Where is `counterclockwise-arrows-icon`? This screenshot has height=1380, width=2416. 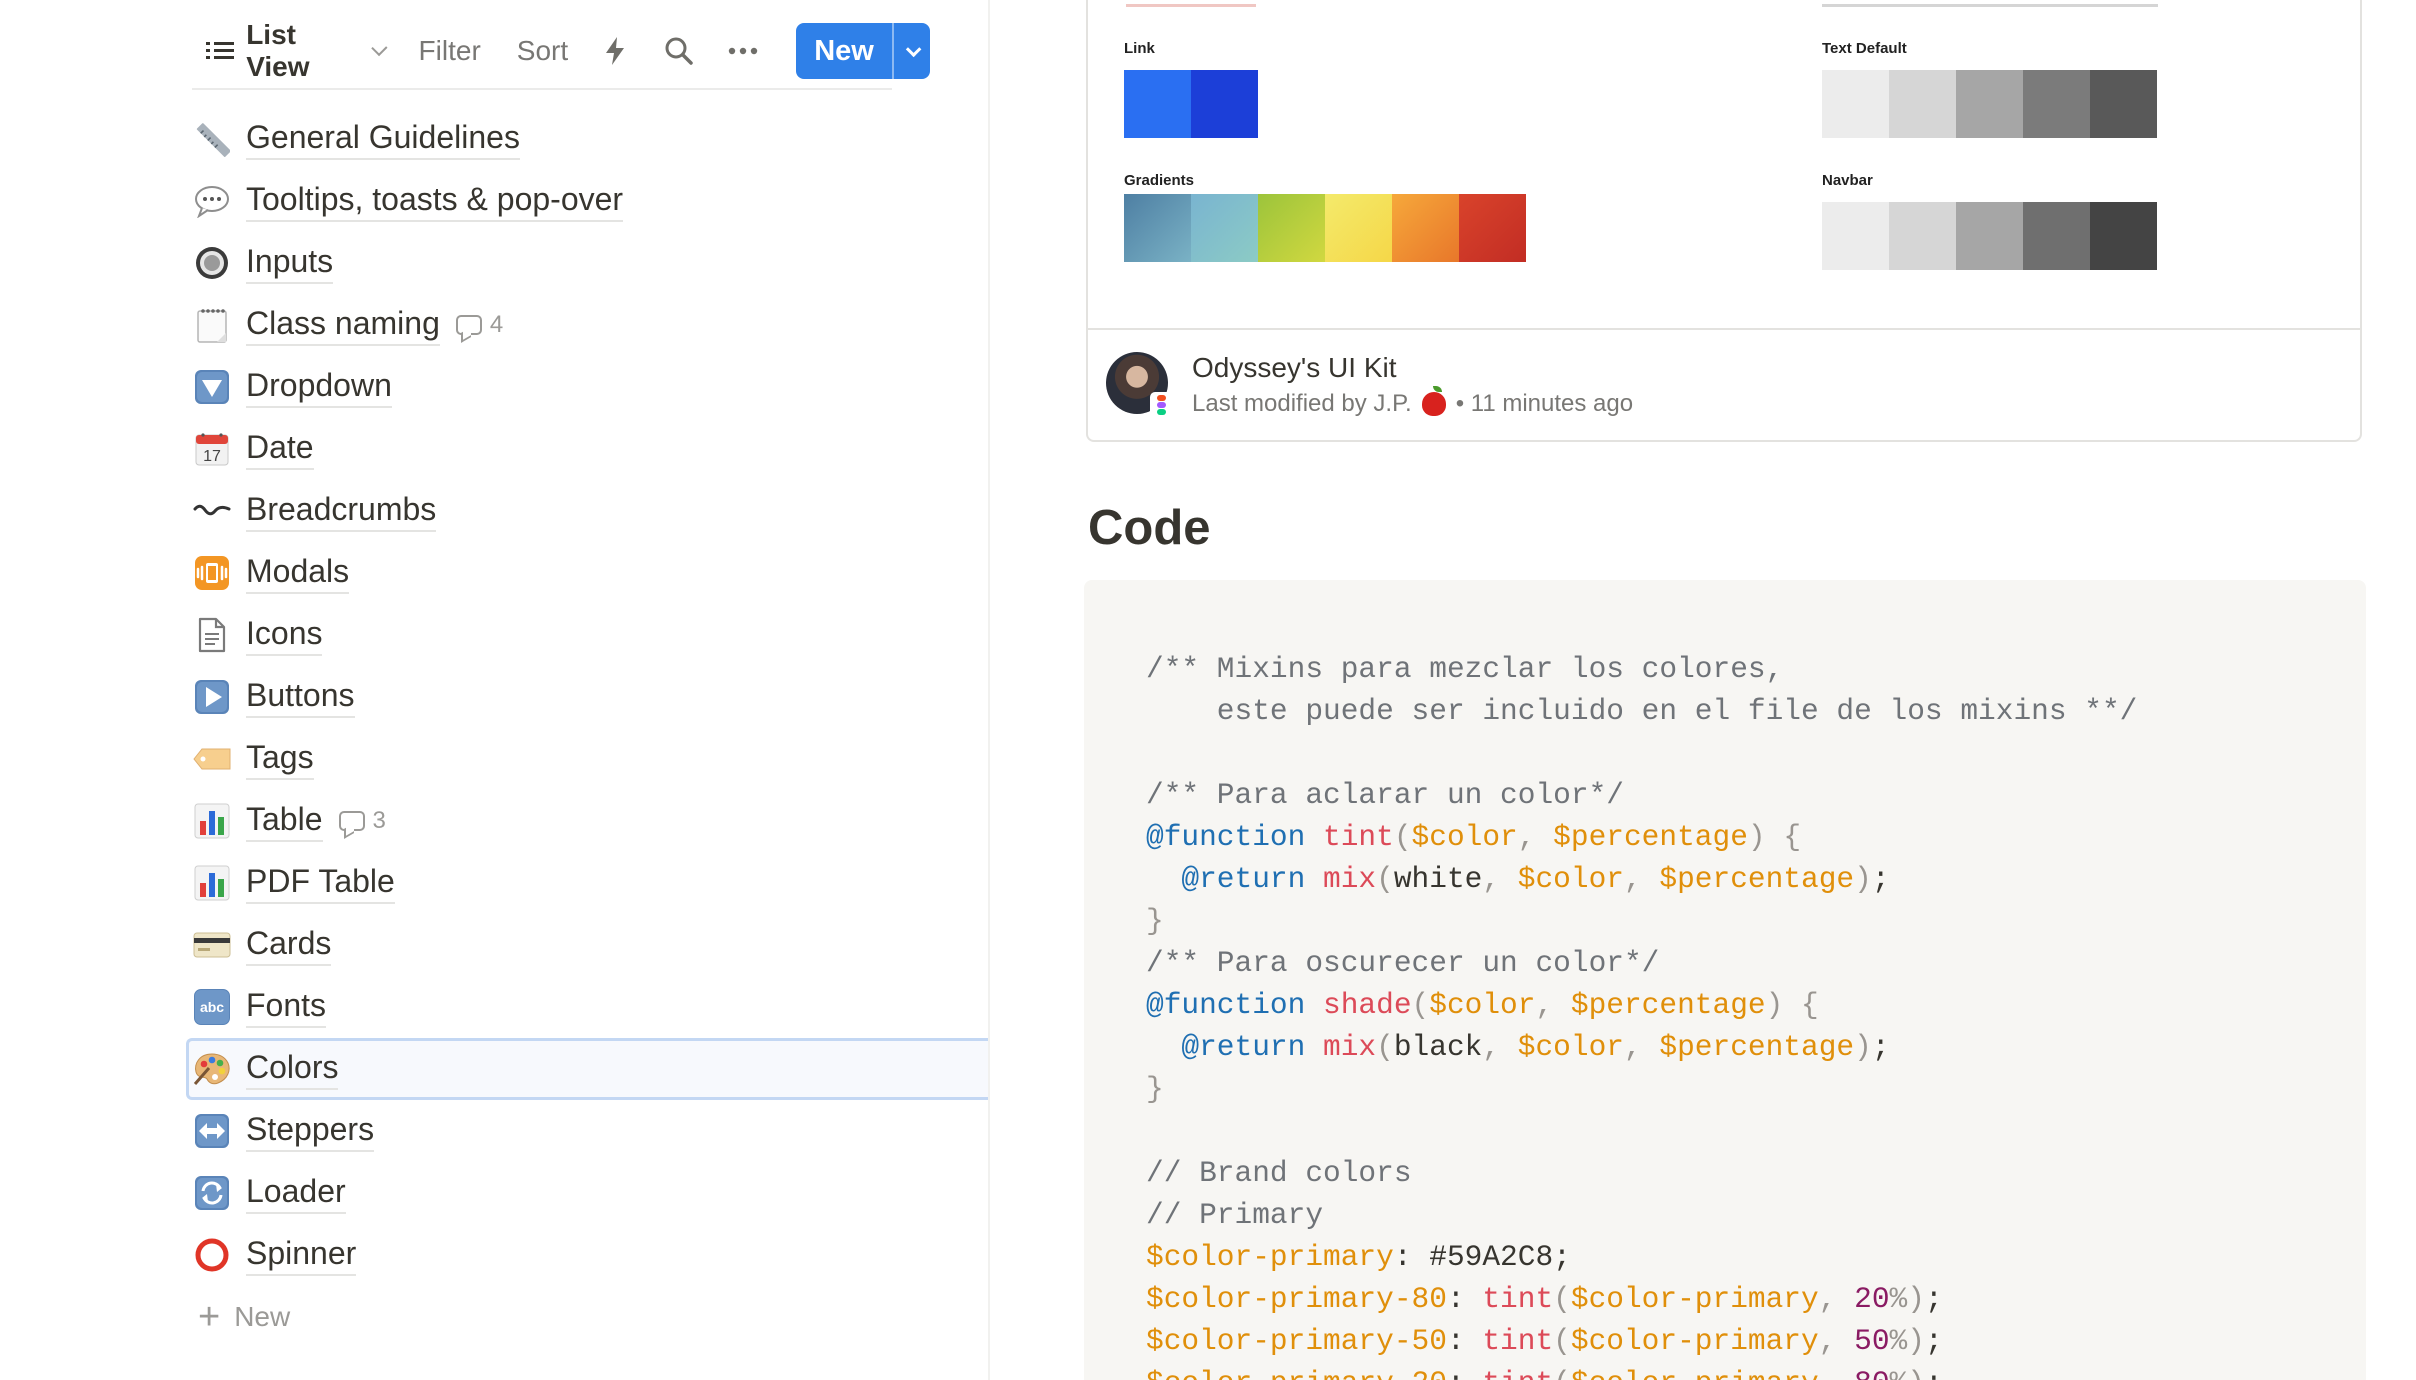 counterclockwise-arrows-icon is located at coordinates (212, 1193).